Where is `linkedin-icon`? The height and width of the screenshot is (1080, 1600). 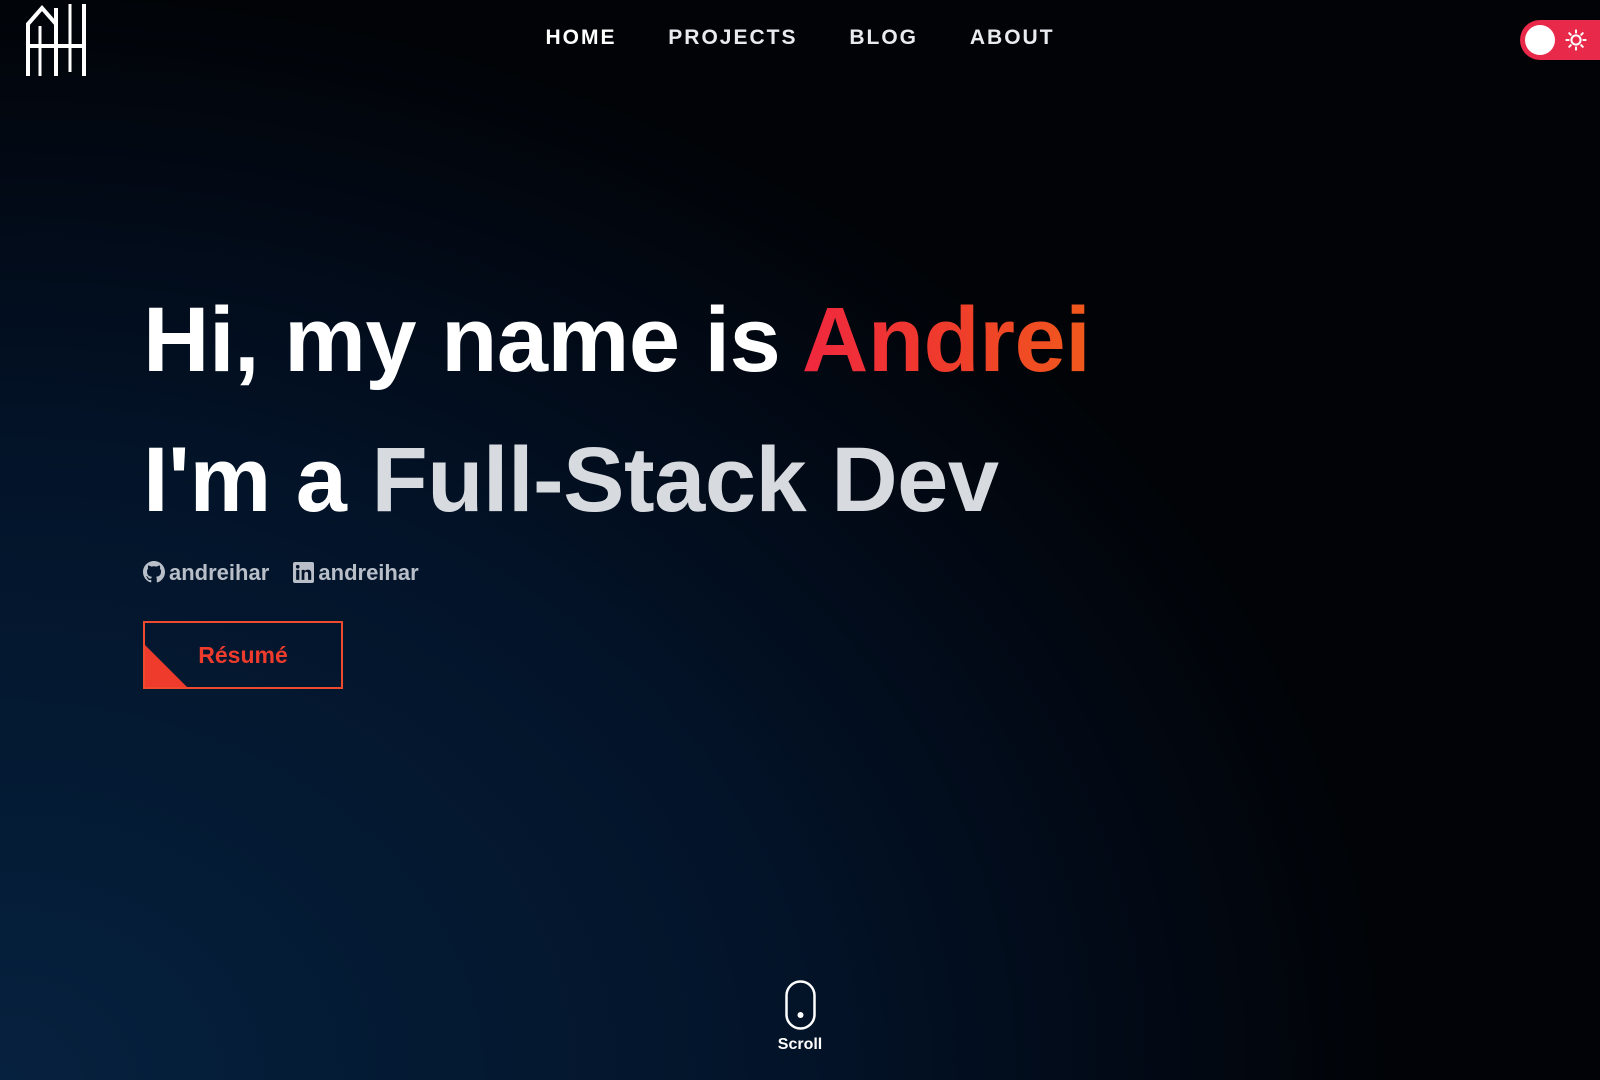 linkedin-icon is located at coordinates (304, 572).